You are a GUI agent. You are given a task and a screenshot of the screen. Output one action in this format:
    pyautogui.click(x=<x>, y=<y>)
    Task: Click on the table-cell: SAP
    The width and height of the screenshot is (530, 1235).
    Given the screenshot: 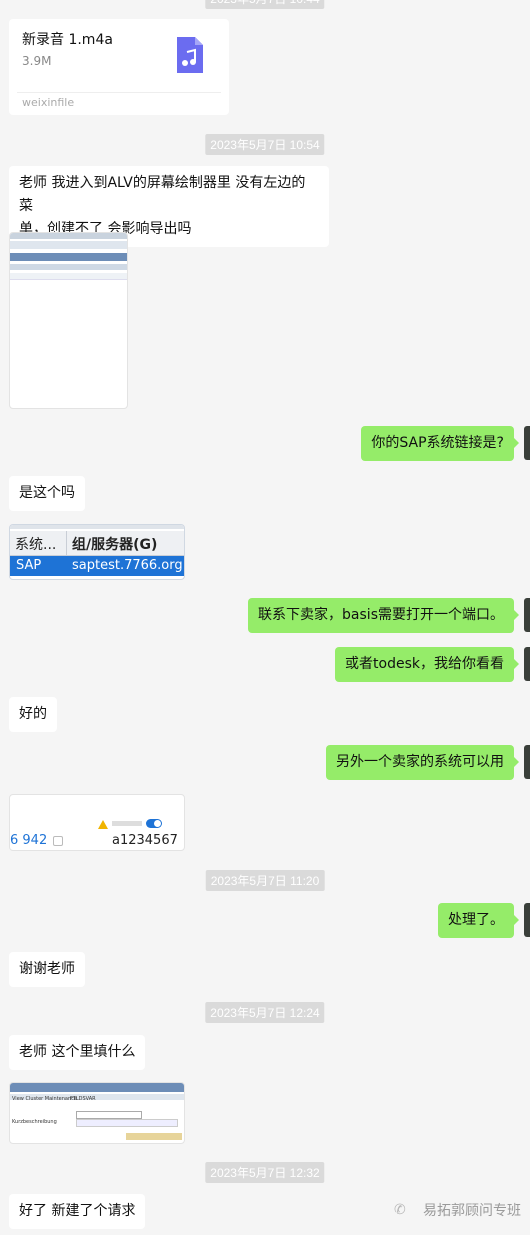 What is the action you would take?
    pyautogui.click(x=29, y=565)
    